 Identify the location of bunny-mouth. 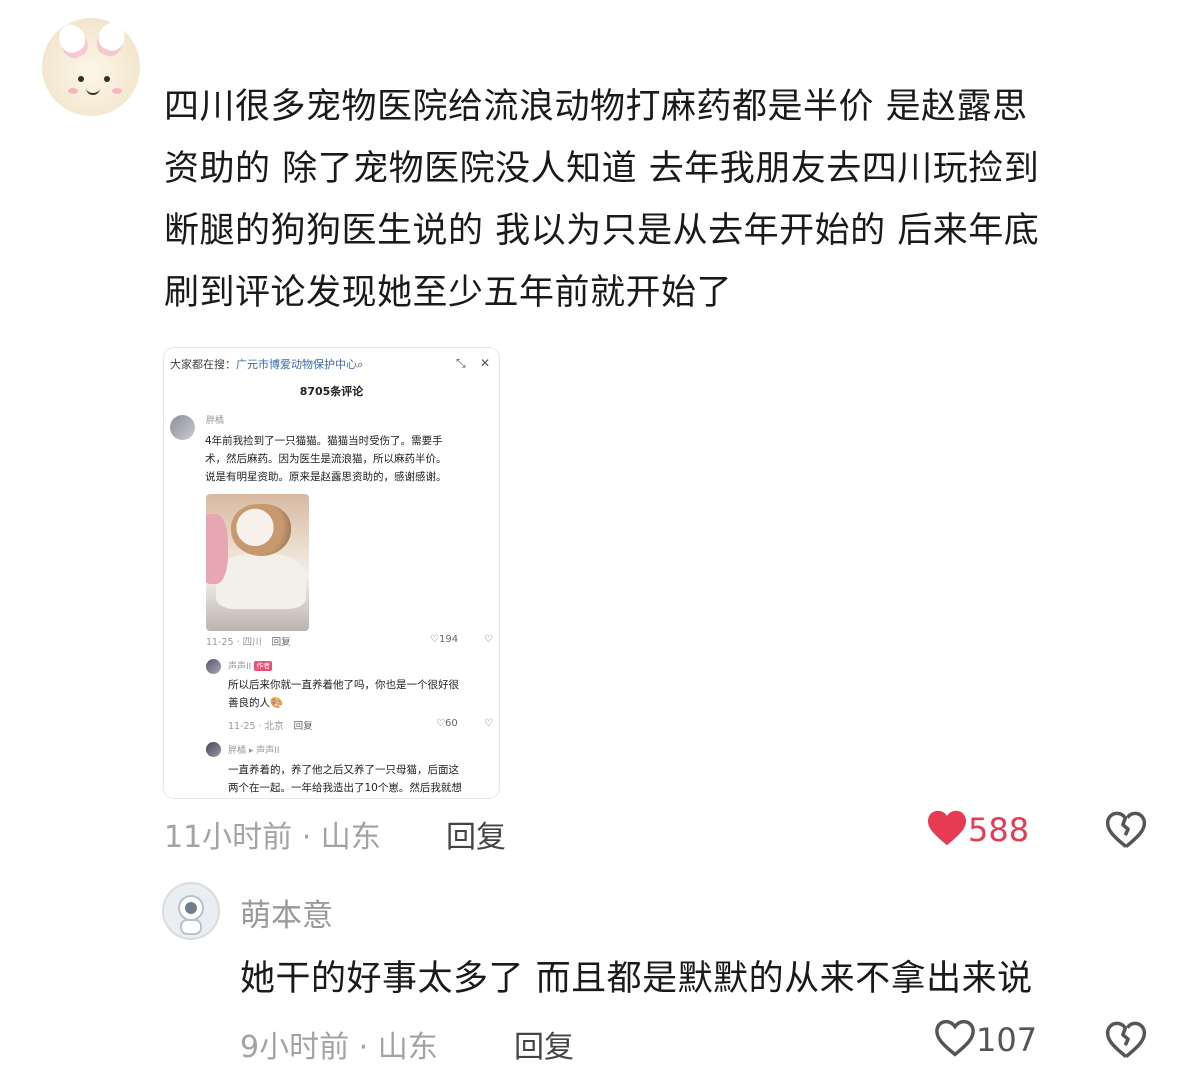
(93, 90).